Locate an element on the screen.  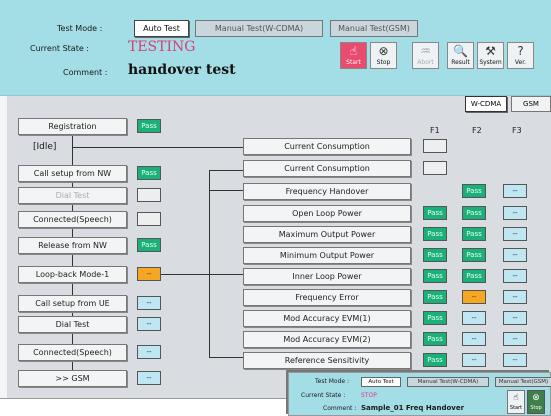
call-setup-from-nw-step: Call setup from NW is located at coordinates (72, 173).